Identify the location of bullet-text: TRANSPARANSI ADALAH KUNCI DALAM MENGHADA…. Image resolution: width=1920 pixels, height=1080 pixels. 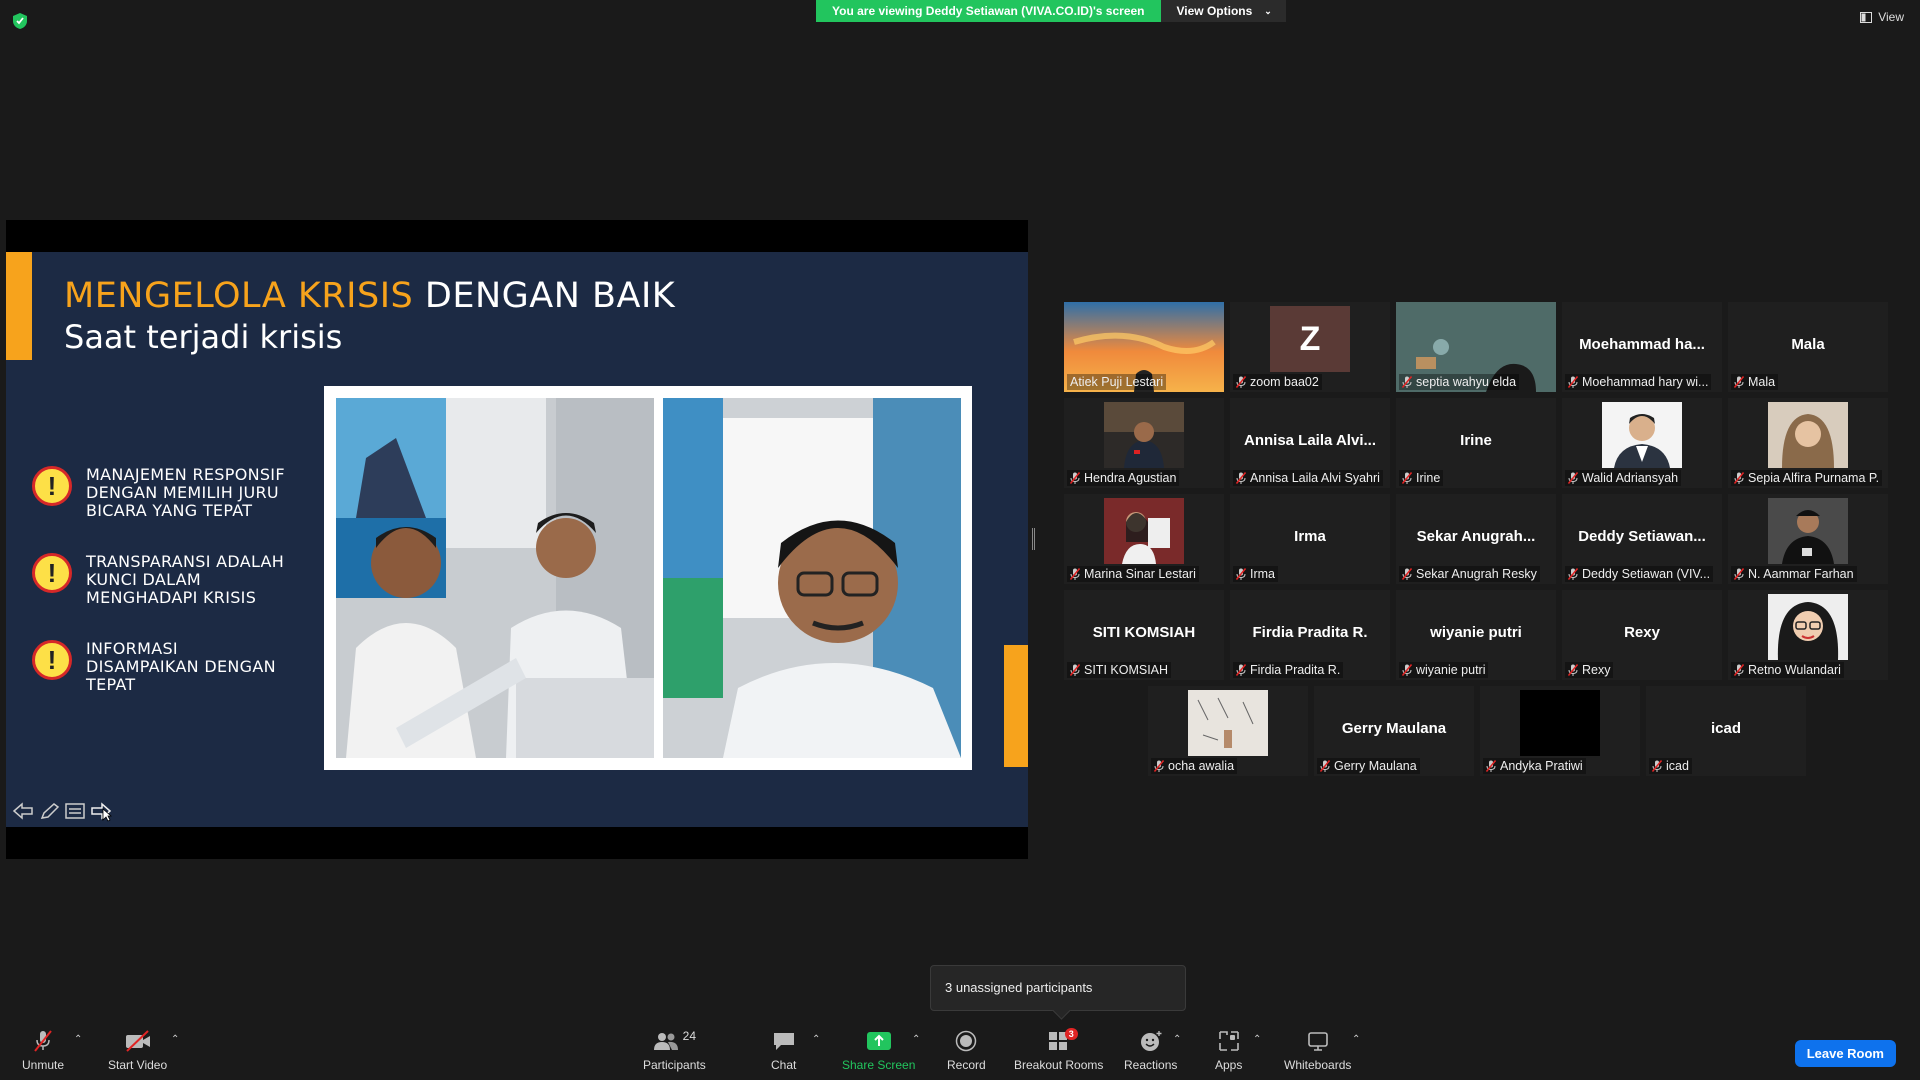
(185, 579).